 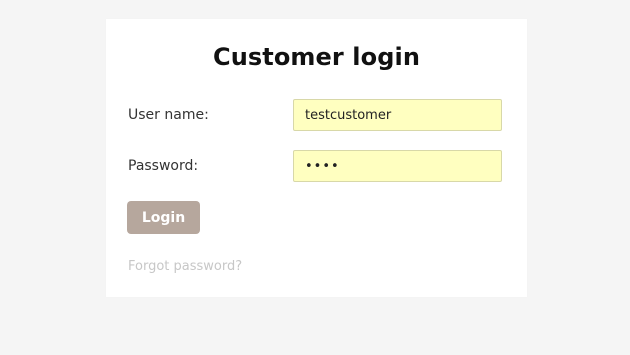 What do you see at coordinates (163, 166) in the screenshot?
I see `password-label: Password:` at bounding box center [163, 166].